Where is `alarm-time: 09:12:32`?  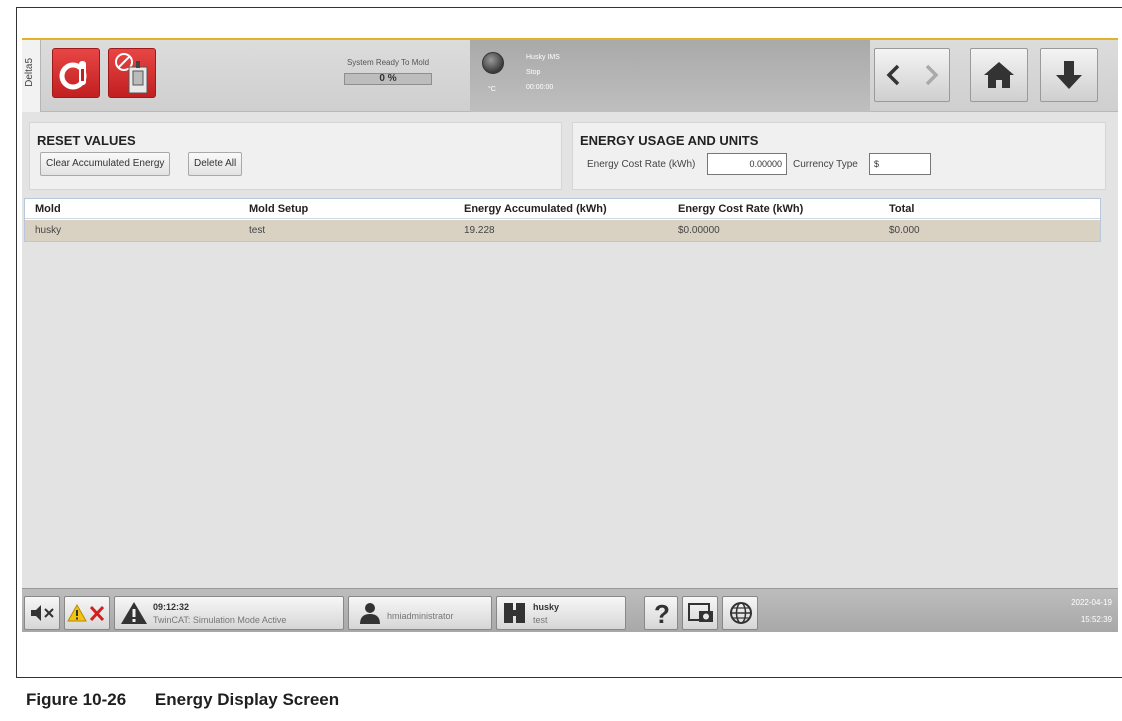
alarm-time: 09:12:32 is located at coordinates (171, 607).